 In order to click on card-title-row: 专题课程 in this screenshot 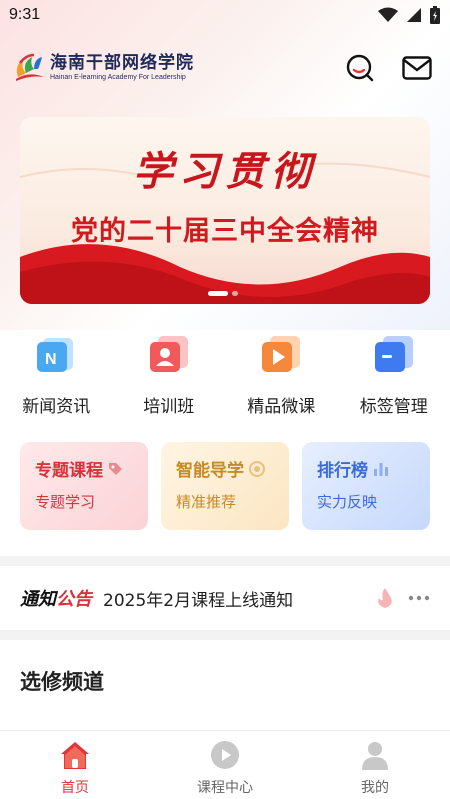, I will do `click(91, 468)`.